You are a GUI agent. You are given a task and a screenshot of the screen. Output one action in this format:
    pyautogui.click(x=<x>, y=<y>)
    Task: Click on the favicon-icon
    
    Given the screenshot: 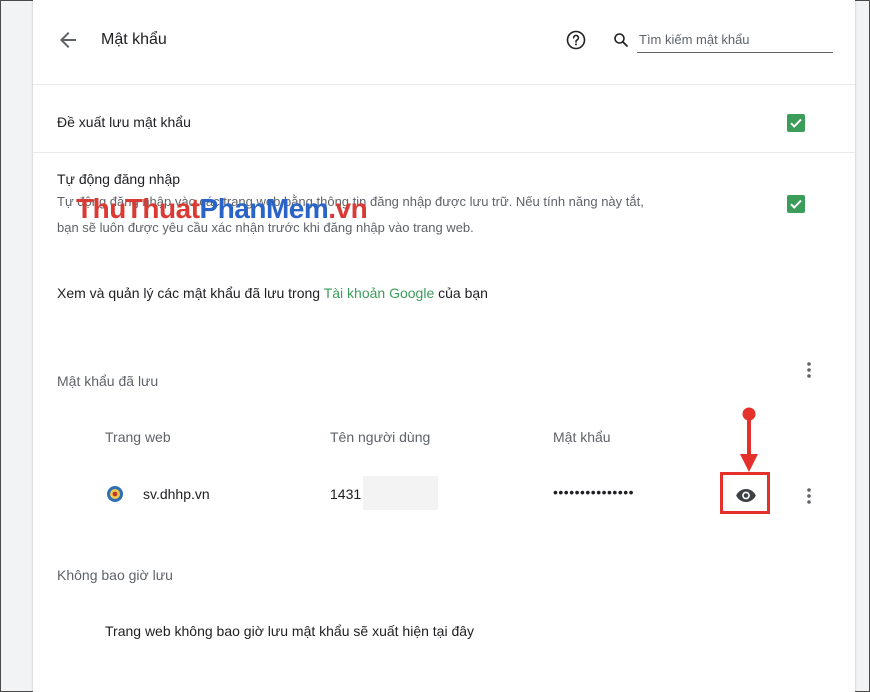 What is the action you would take?
    pyautogui.click(x=115, y=494)
    